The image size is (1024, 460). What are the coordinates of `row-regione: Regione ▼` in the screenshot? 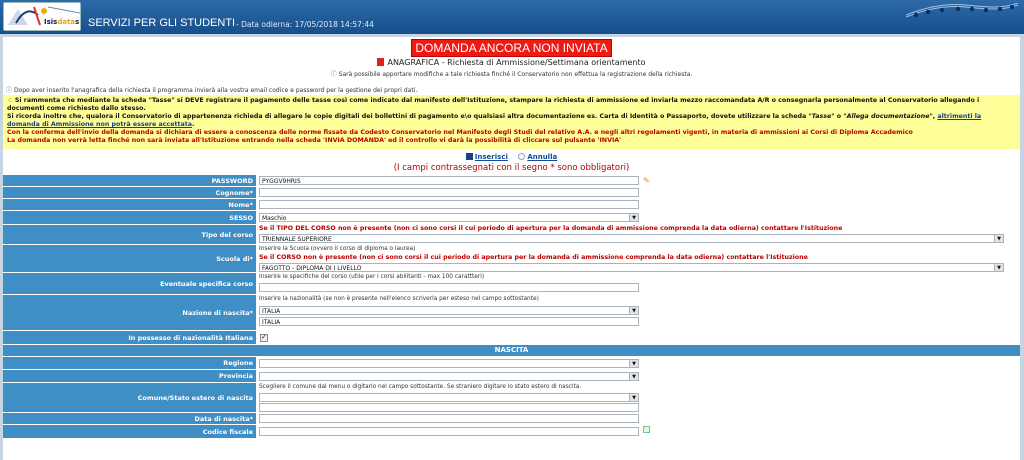 It's located at (511, 363).